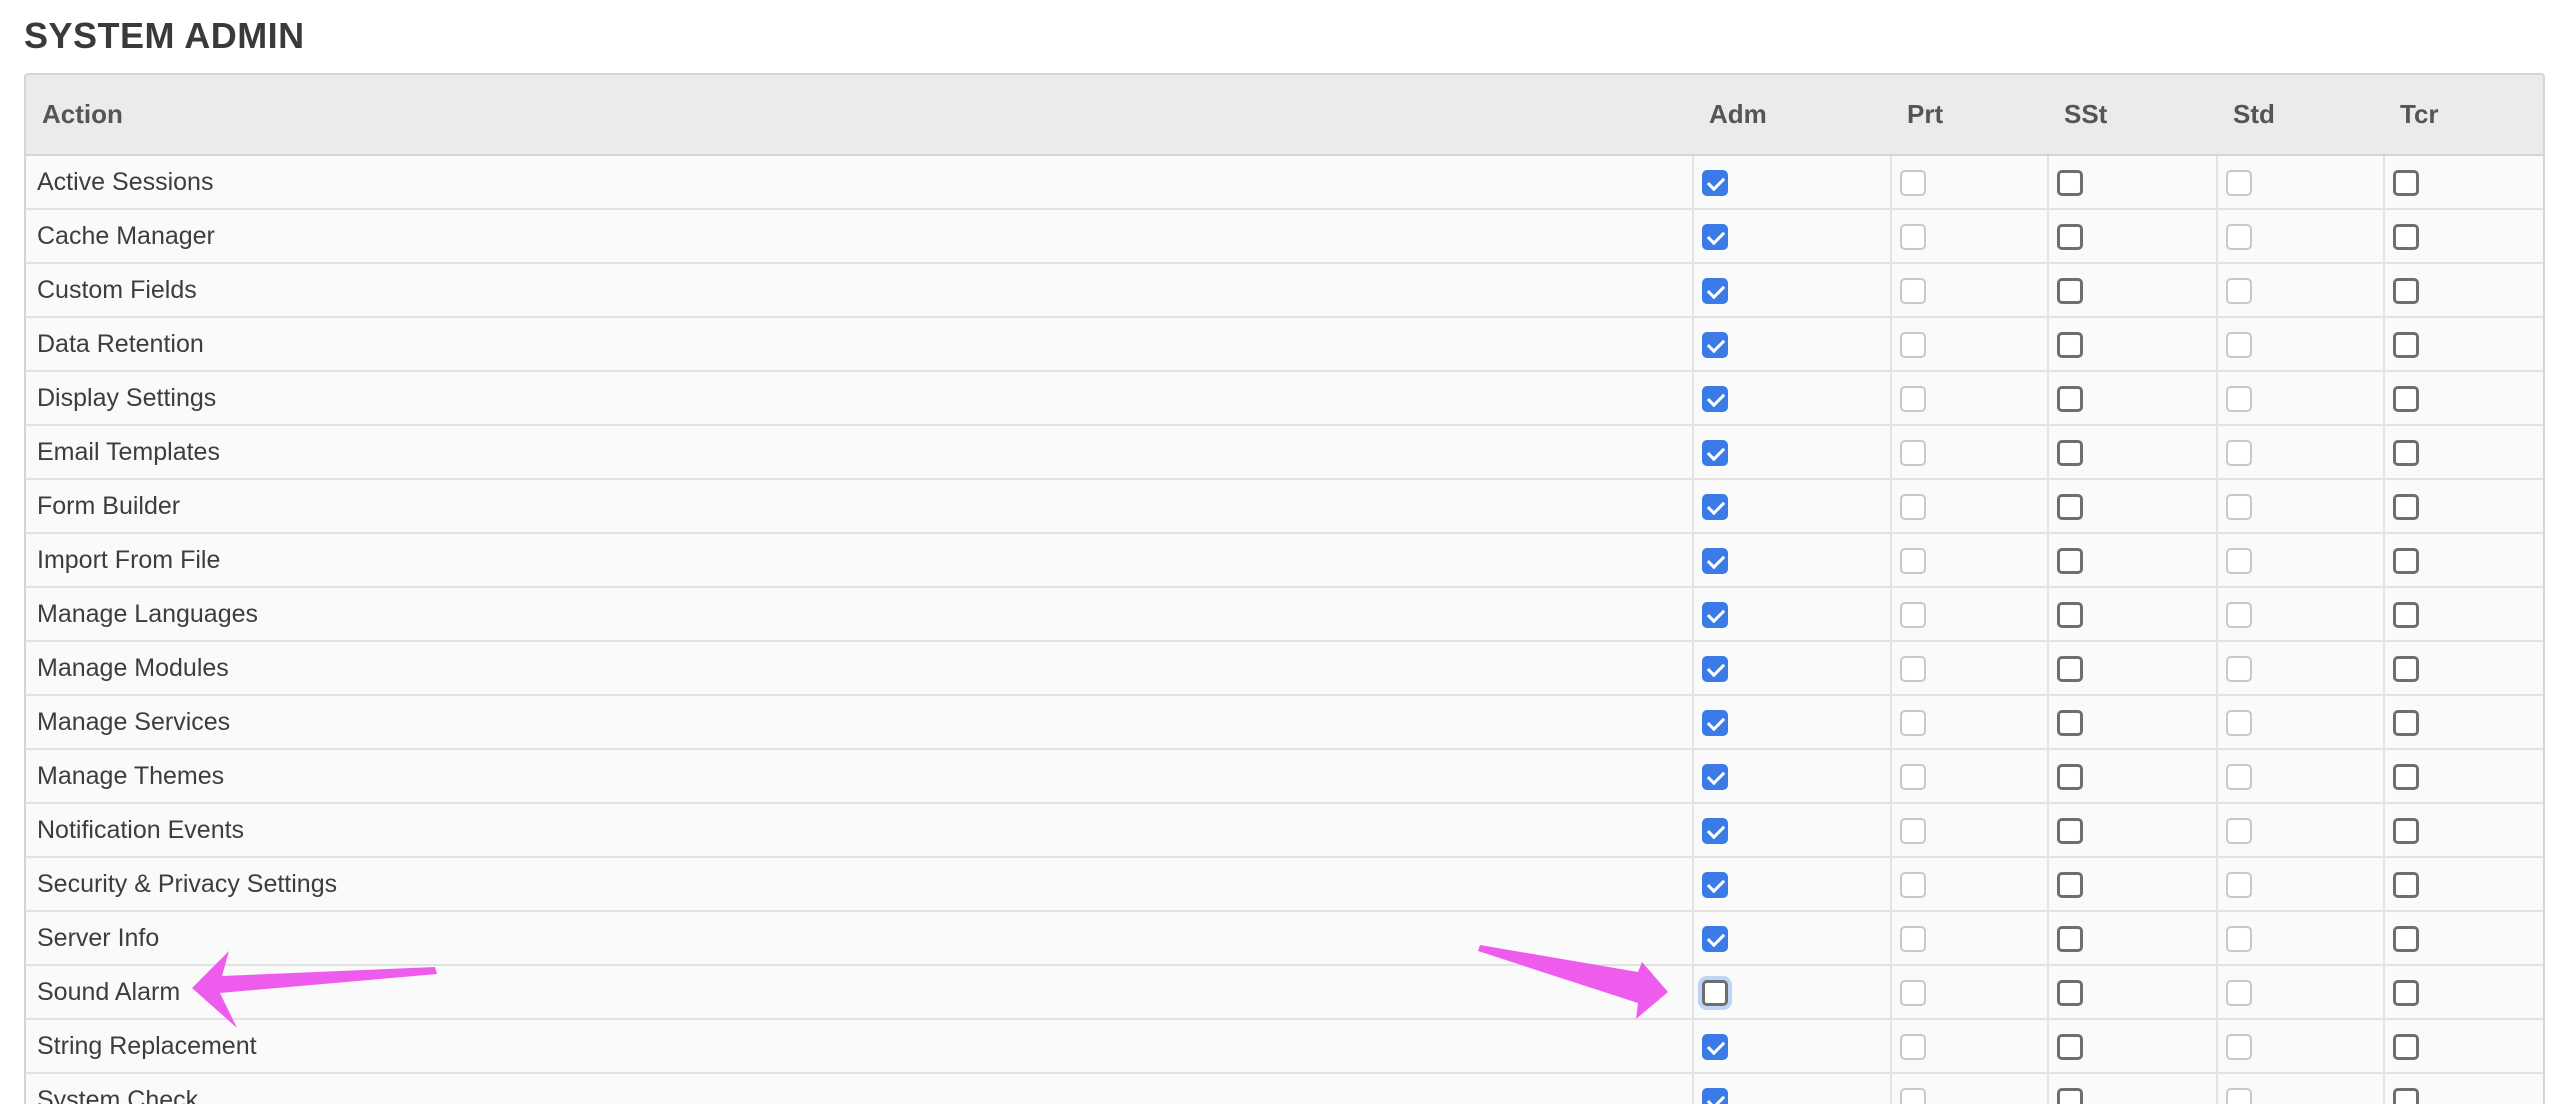 Image resolution: width=2560 pixels, height=1104 pixels. Describe the element at coordinates (859, 992) in the screenshot. I see `action-label: Sound Alarm` at that location.